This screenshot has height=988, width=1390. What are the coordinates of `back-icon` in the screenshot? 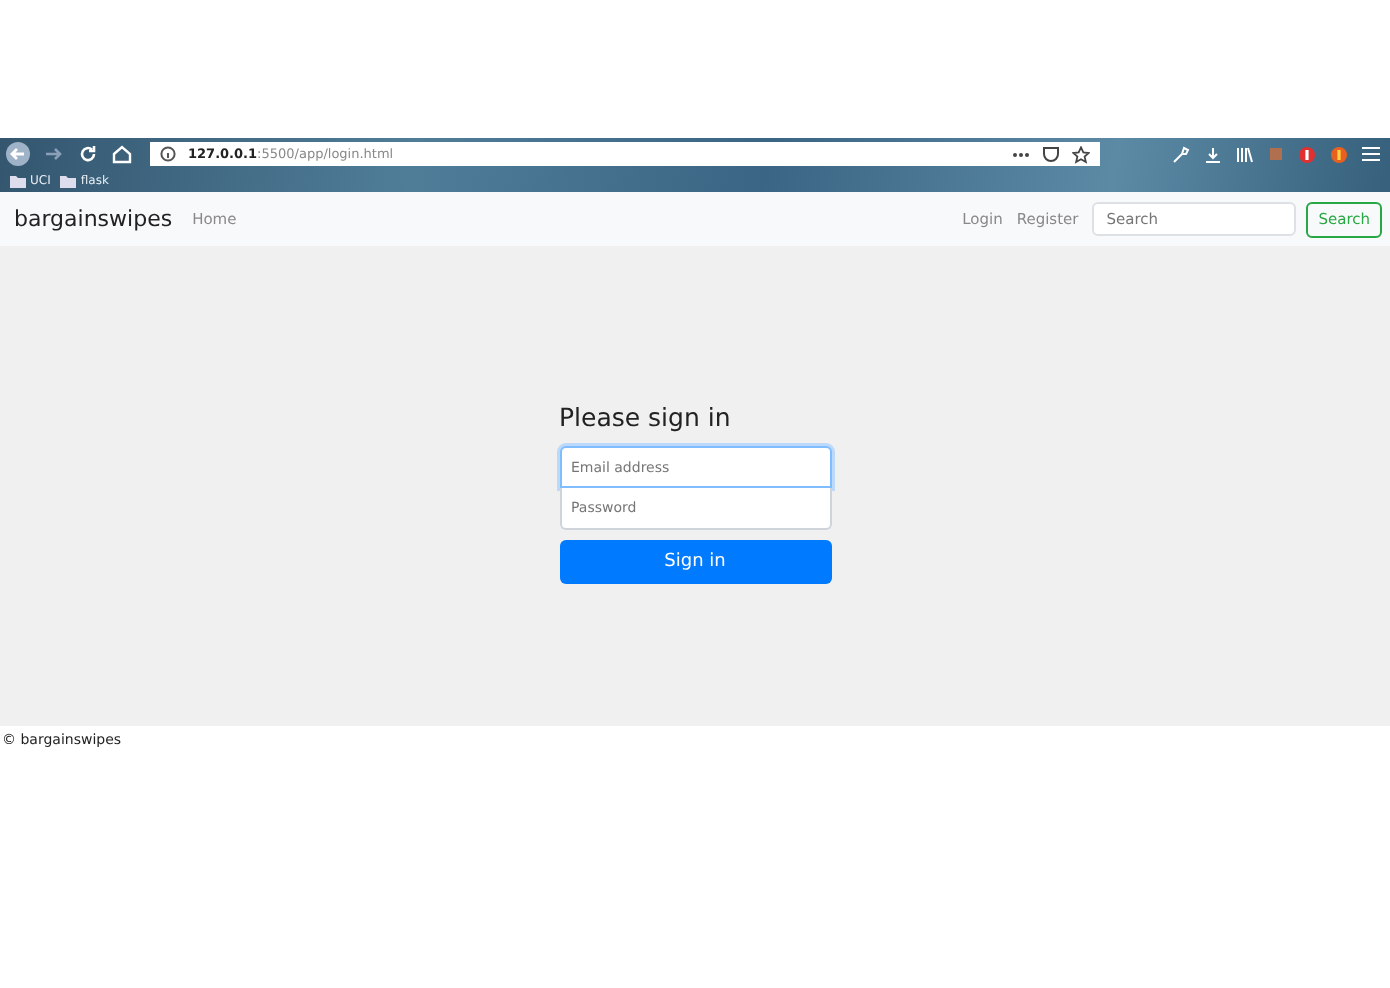 It's located at (18, 154).